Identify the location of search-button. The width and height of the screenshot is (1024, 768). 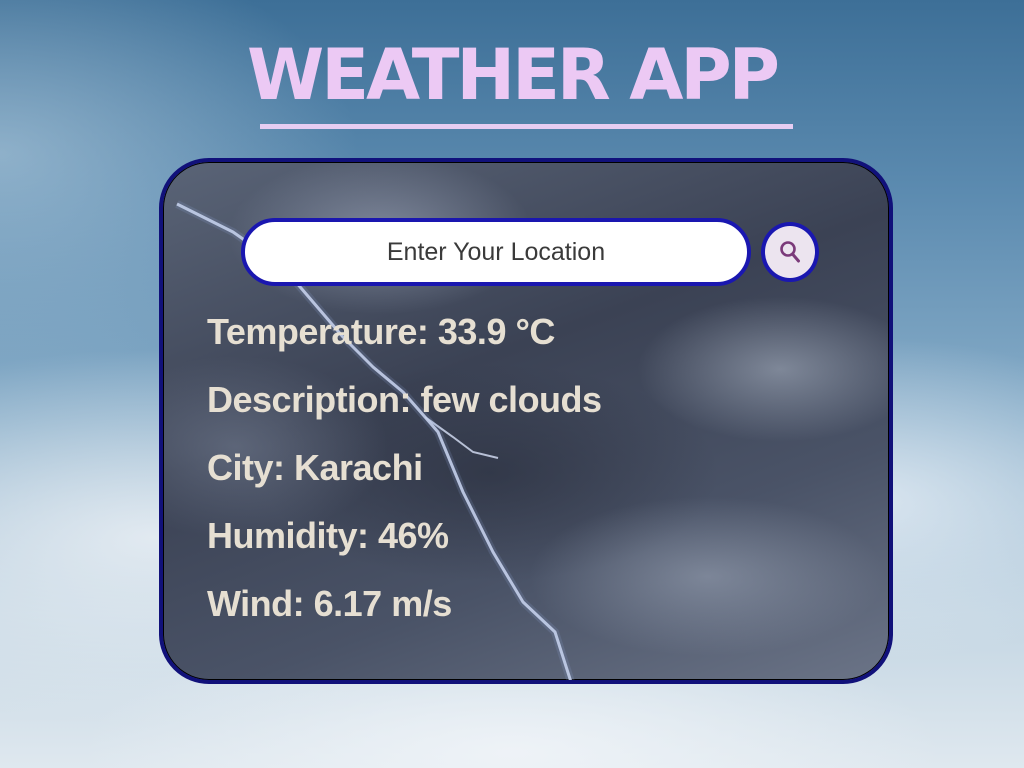
(790, 252).